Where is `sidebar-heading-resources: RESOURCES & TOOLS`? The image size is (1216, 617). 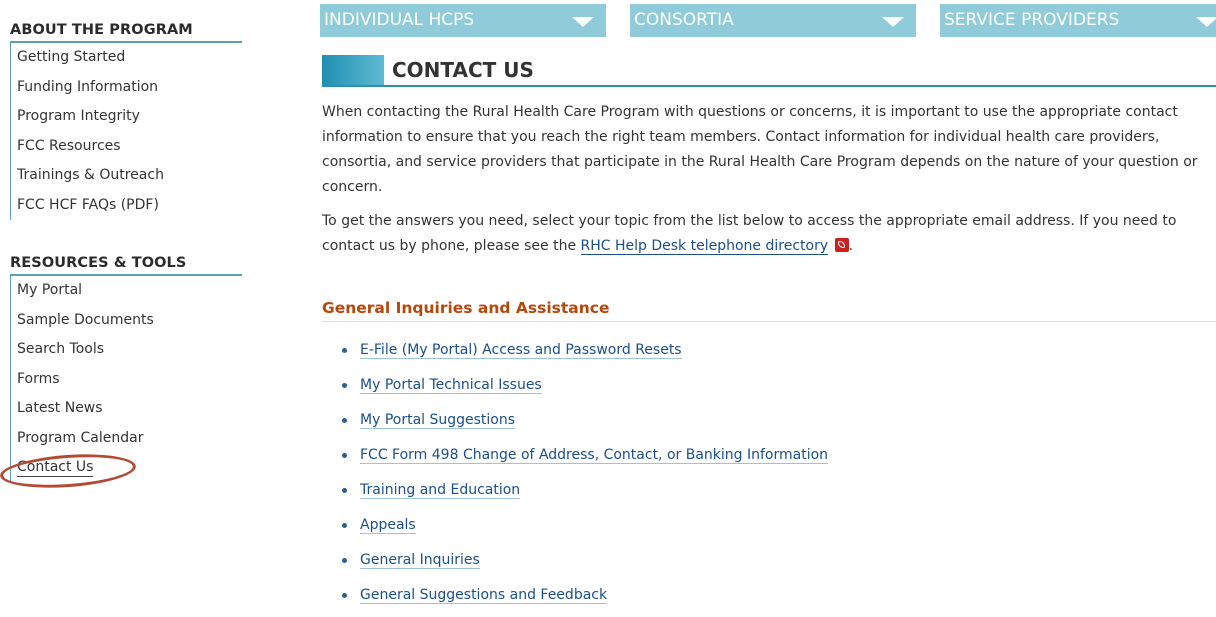
sidebar-heading-resources: RESOURCES & TOOLS is located at coordinates (126, 265).